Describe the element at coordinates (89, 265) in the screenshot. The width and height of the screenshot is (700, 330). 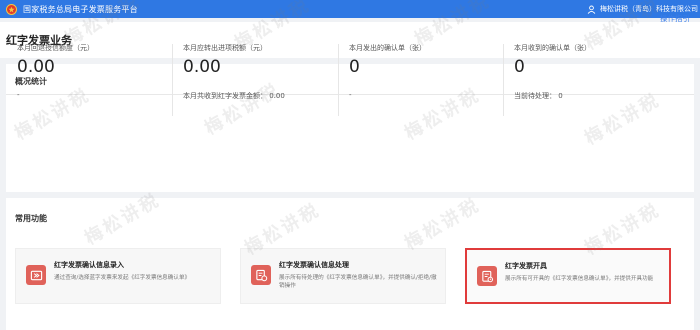
I see `card-title: 红字发票确认信息录入` at that location.